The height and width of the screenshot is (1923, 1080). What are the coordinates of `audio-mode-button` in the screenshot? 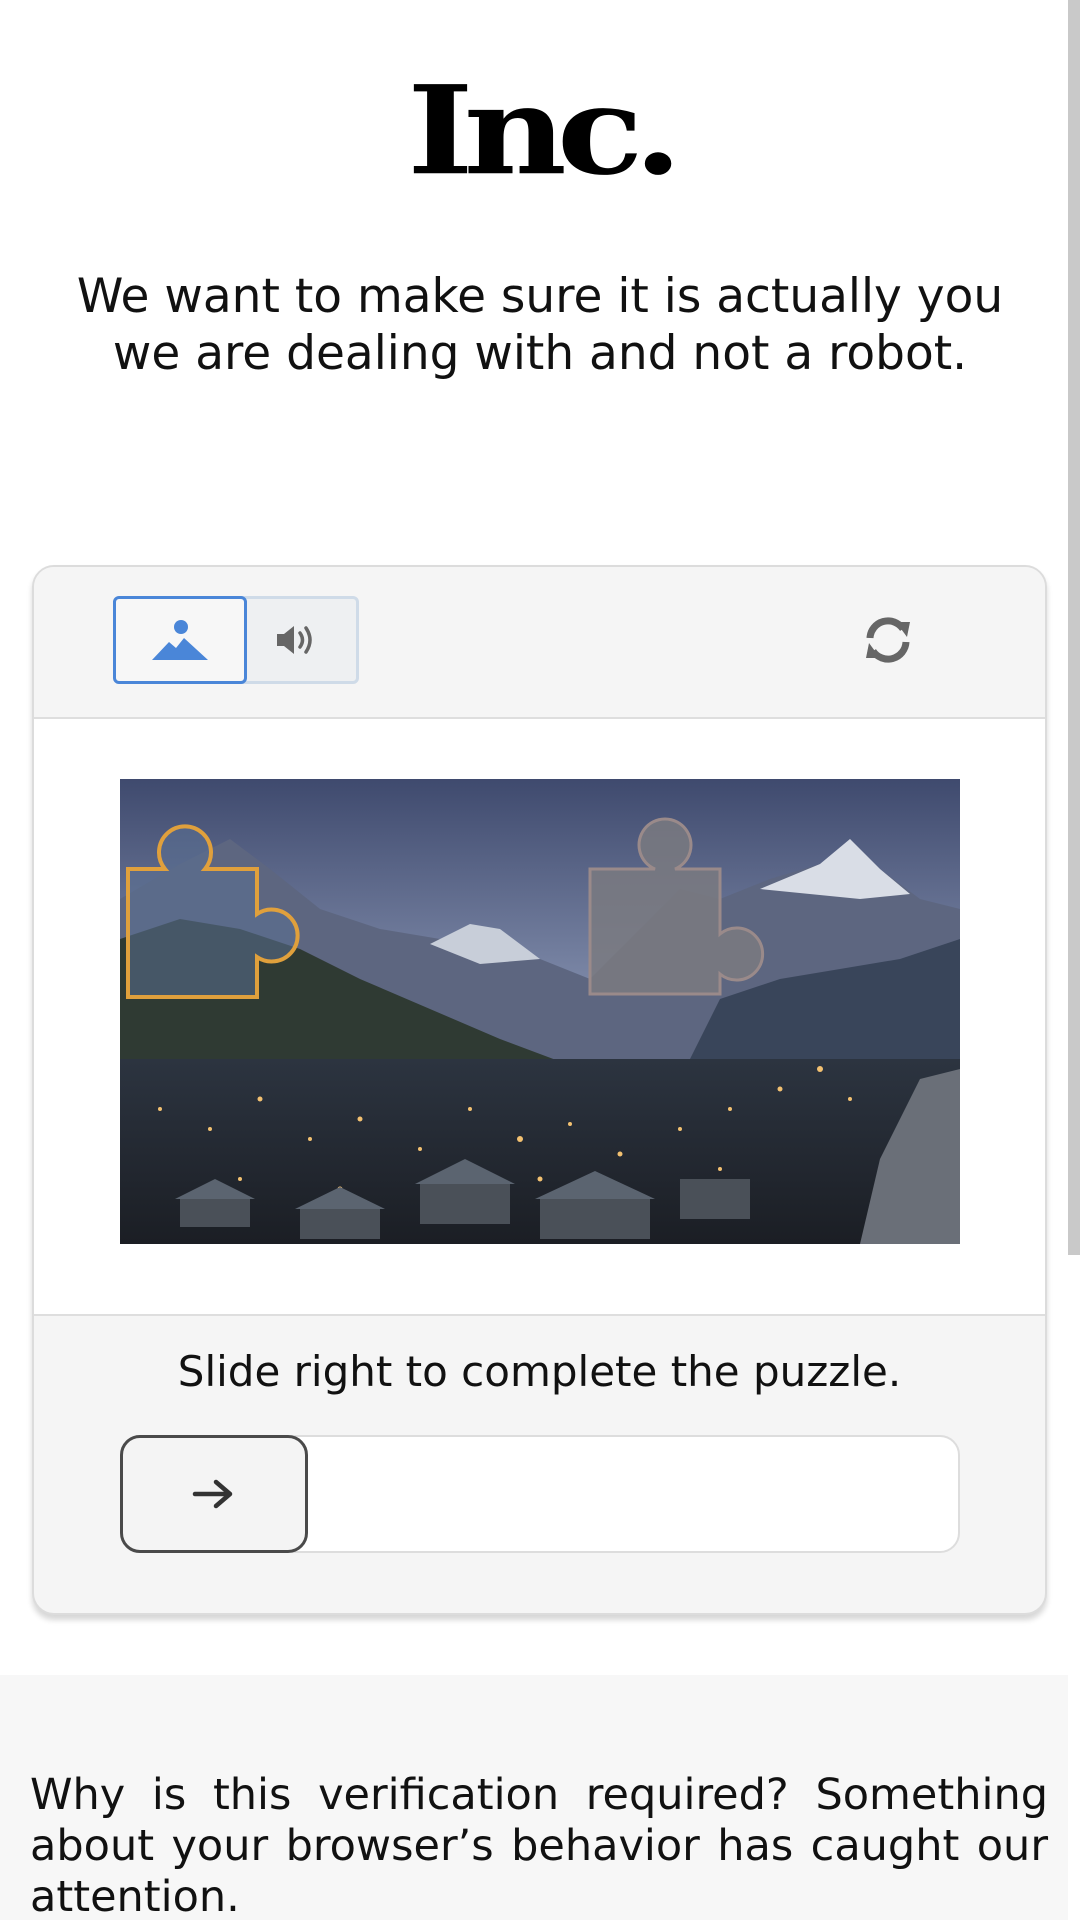 It's located at (296, 640).